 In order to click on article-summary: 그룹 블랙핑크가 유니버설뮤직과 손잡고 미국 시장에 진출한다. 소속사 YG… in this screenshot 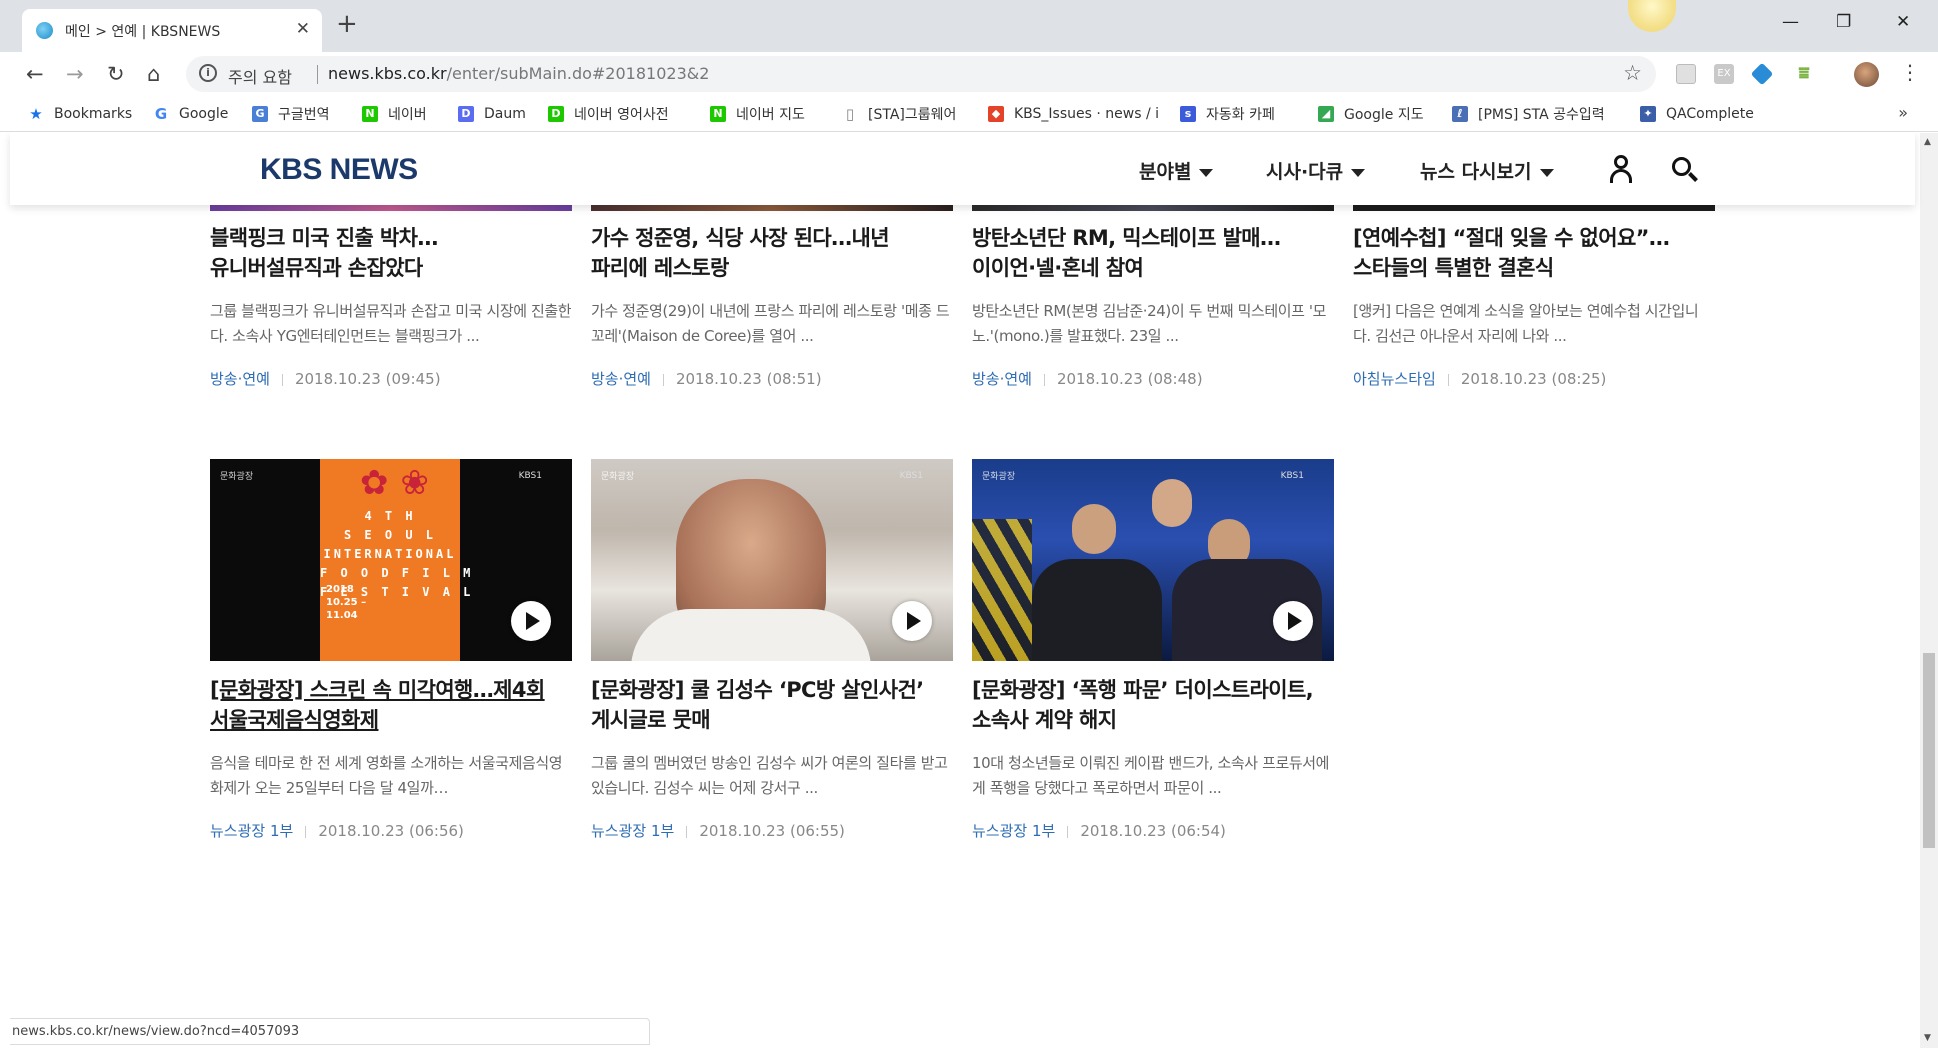, I will do `click(391, 324)`.